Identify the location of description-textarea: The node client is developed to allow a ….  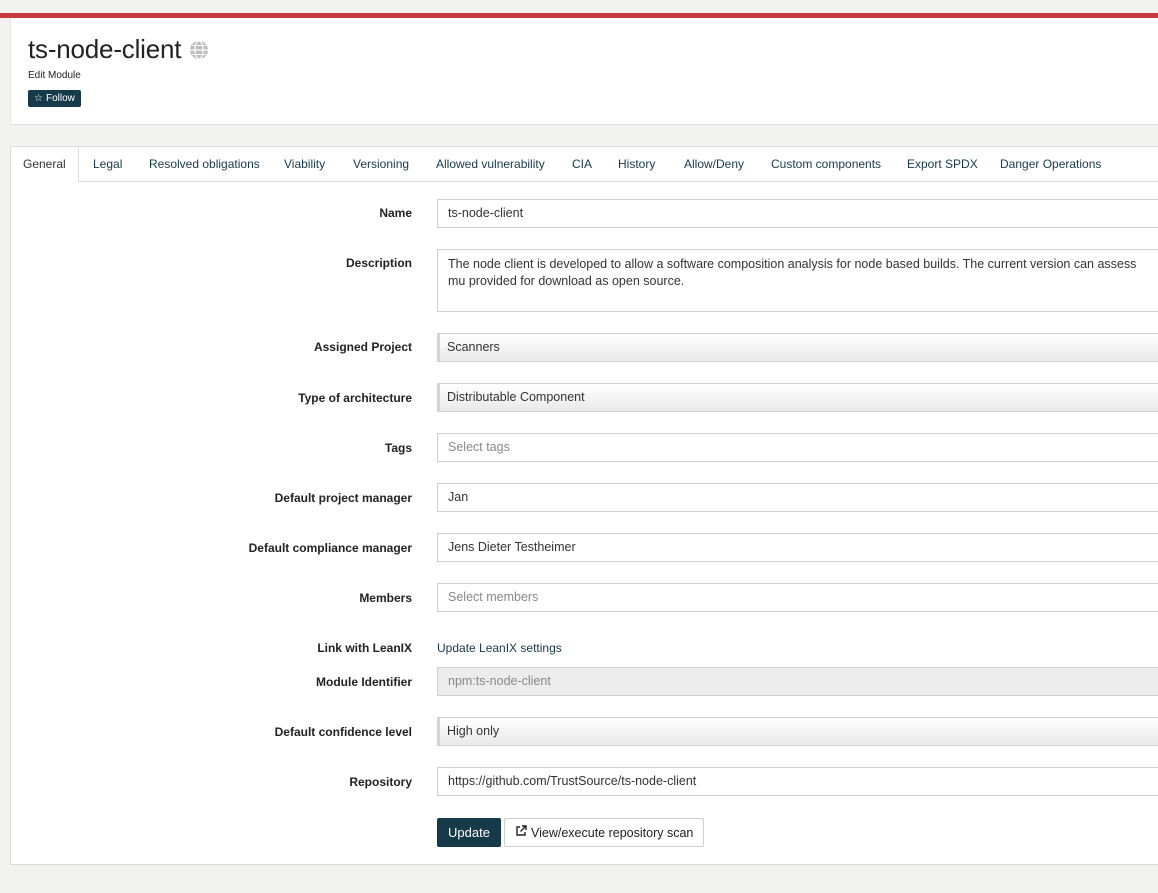
(797, 280).